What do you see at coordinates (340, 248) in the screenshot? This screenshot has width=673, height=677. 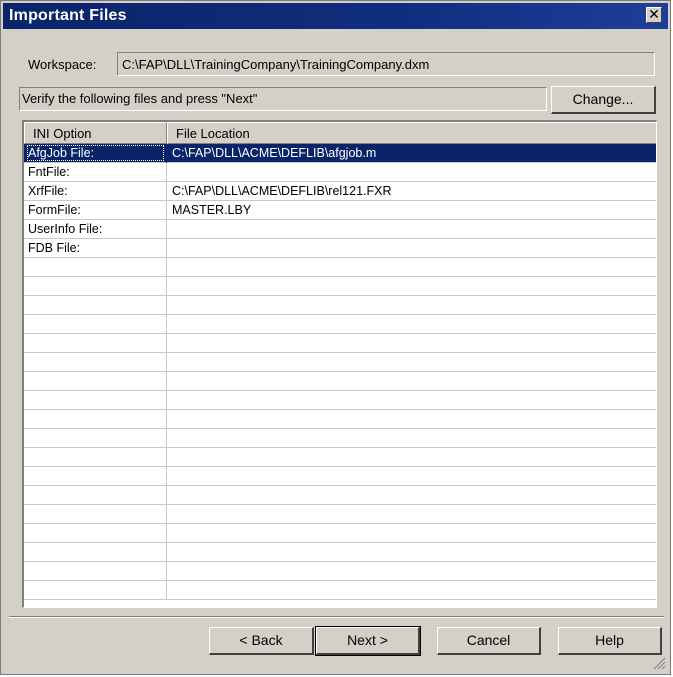 I see `table-row: FDB File:` at bounding box center [340, 248].